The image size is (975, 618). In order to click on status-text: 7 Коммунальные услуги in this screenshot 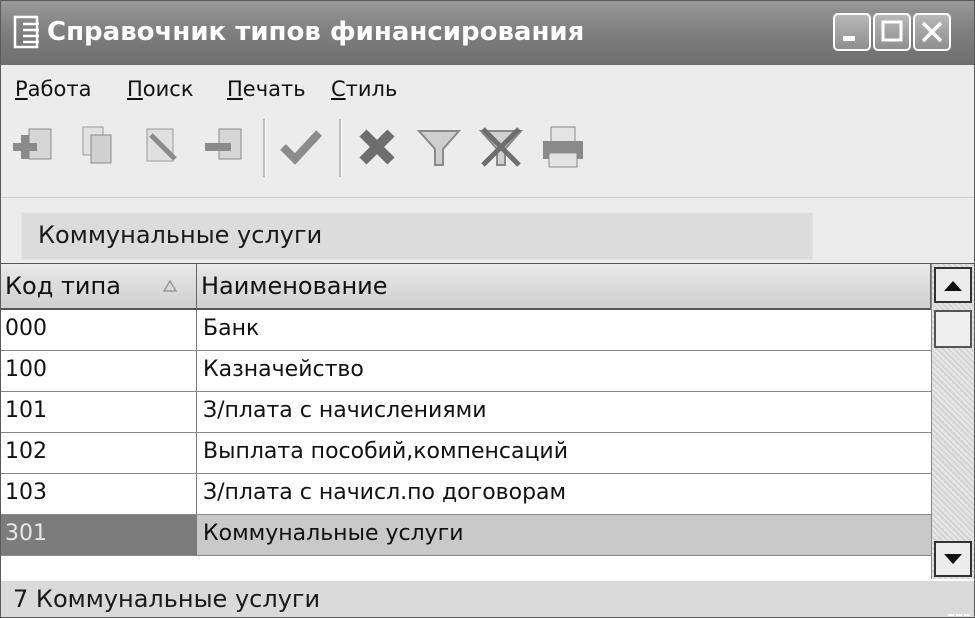, I will do `click(167, 599)`.